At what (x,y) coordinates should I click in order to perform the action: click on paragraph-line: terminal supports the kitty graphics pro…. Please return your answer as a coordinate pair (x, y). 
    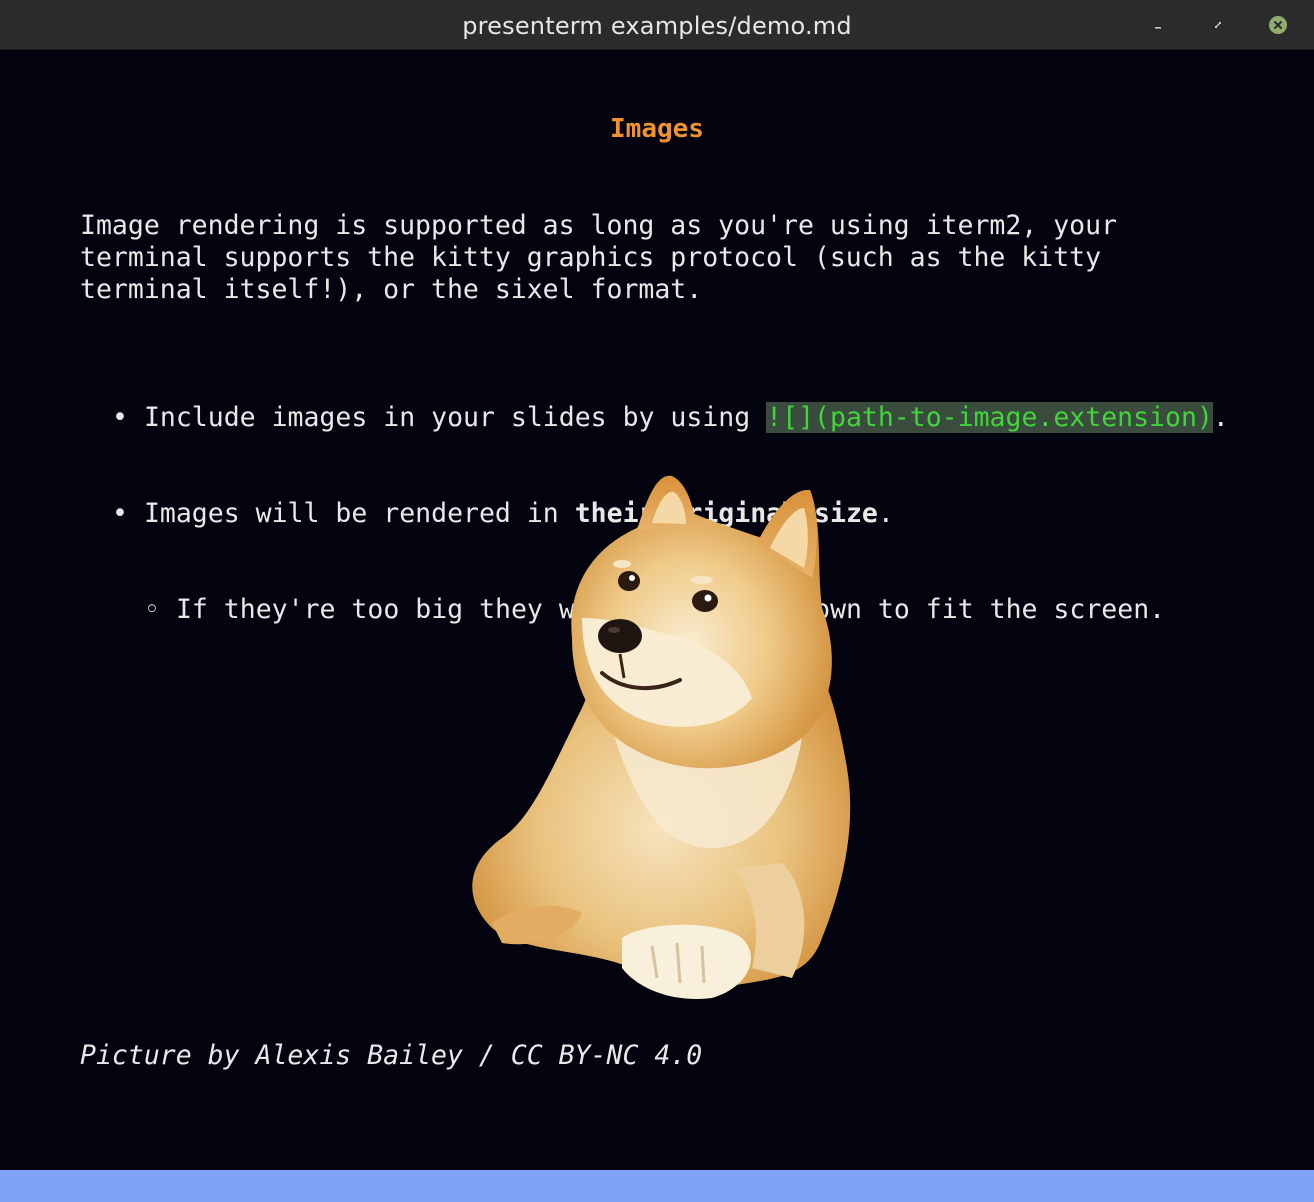
    Looking at the image, I should click on (591, 257).